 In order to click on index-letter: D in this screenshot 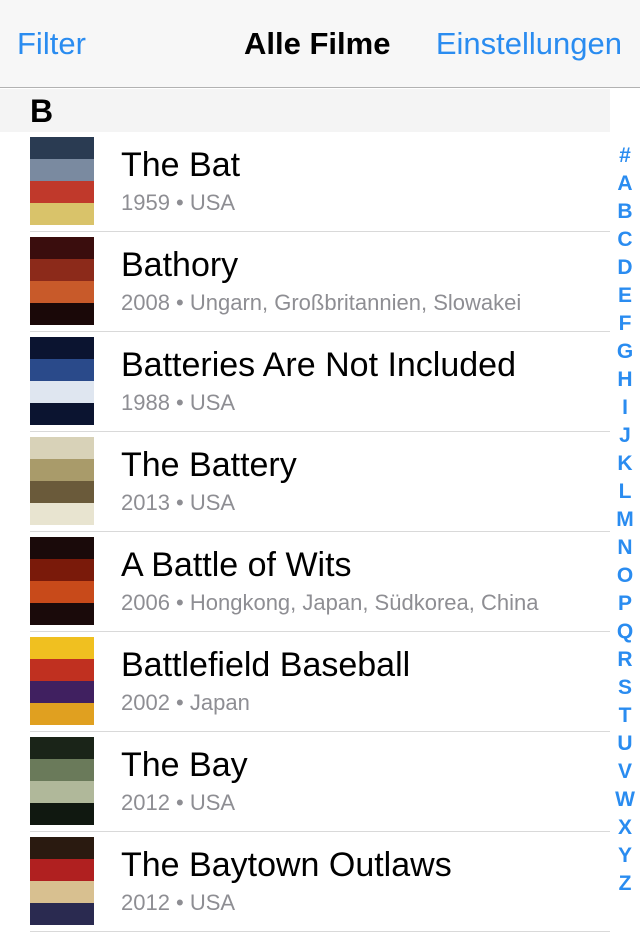, I will do `click(624, 268)`.